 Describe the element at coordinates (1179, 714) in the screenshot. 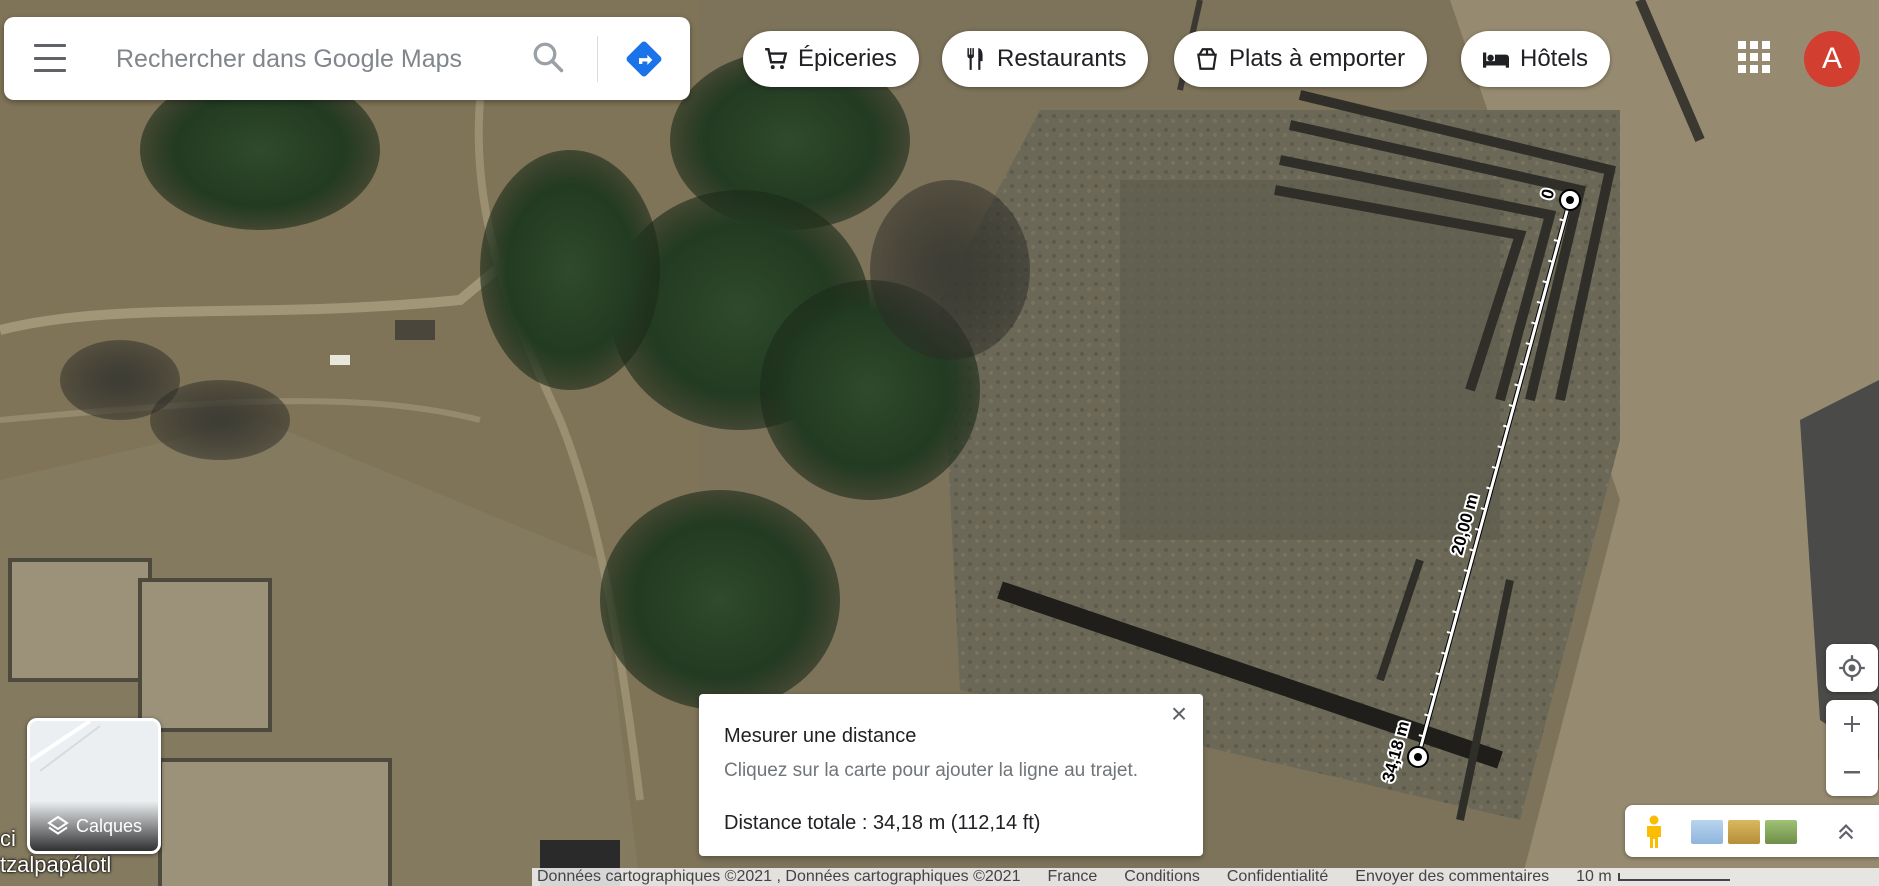

I see `close-icon: ×` at that location.